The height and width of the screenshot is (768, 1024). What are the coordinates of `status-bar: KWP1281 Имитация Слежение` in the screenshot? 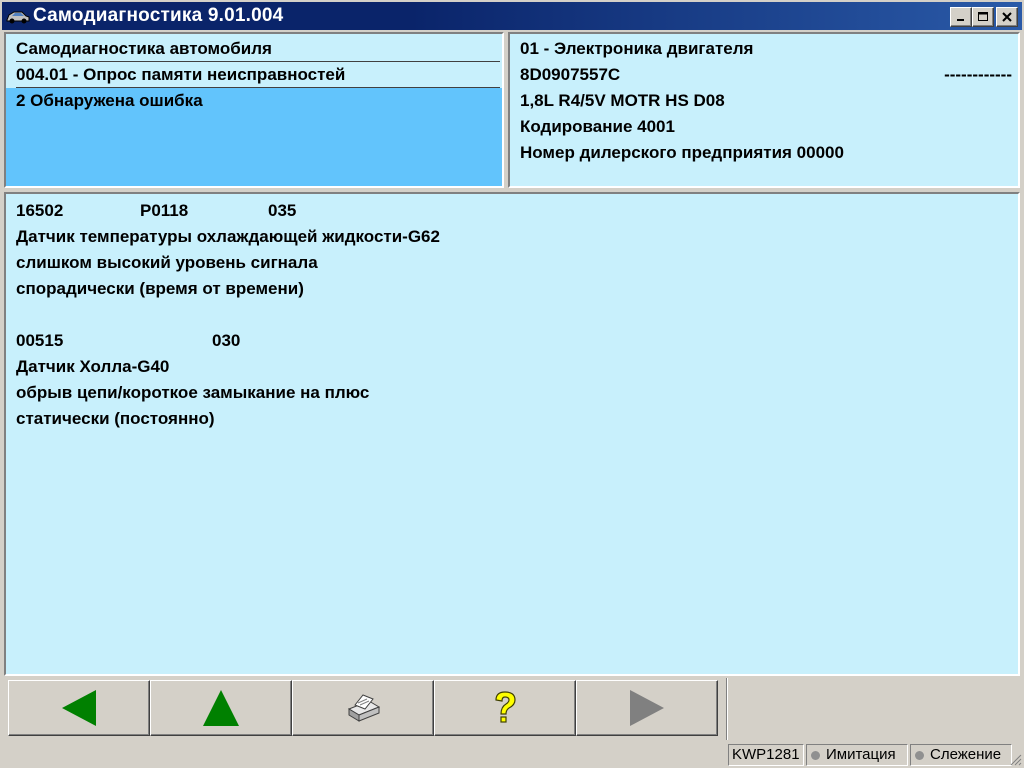 It's located at (512, 755).